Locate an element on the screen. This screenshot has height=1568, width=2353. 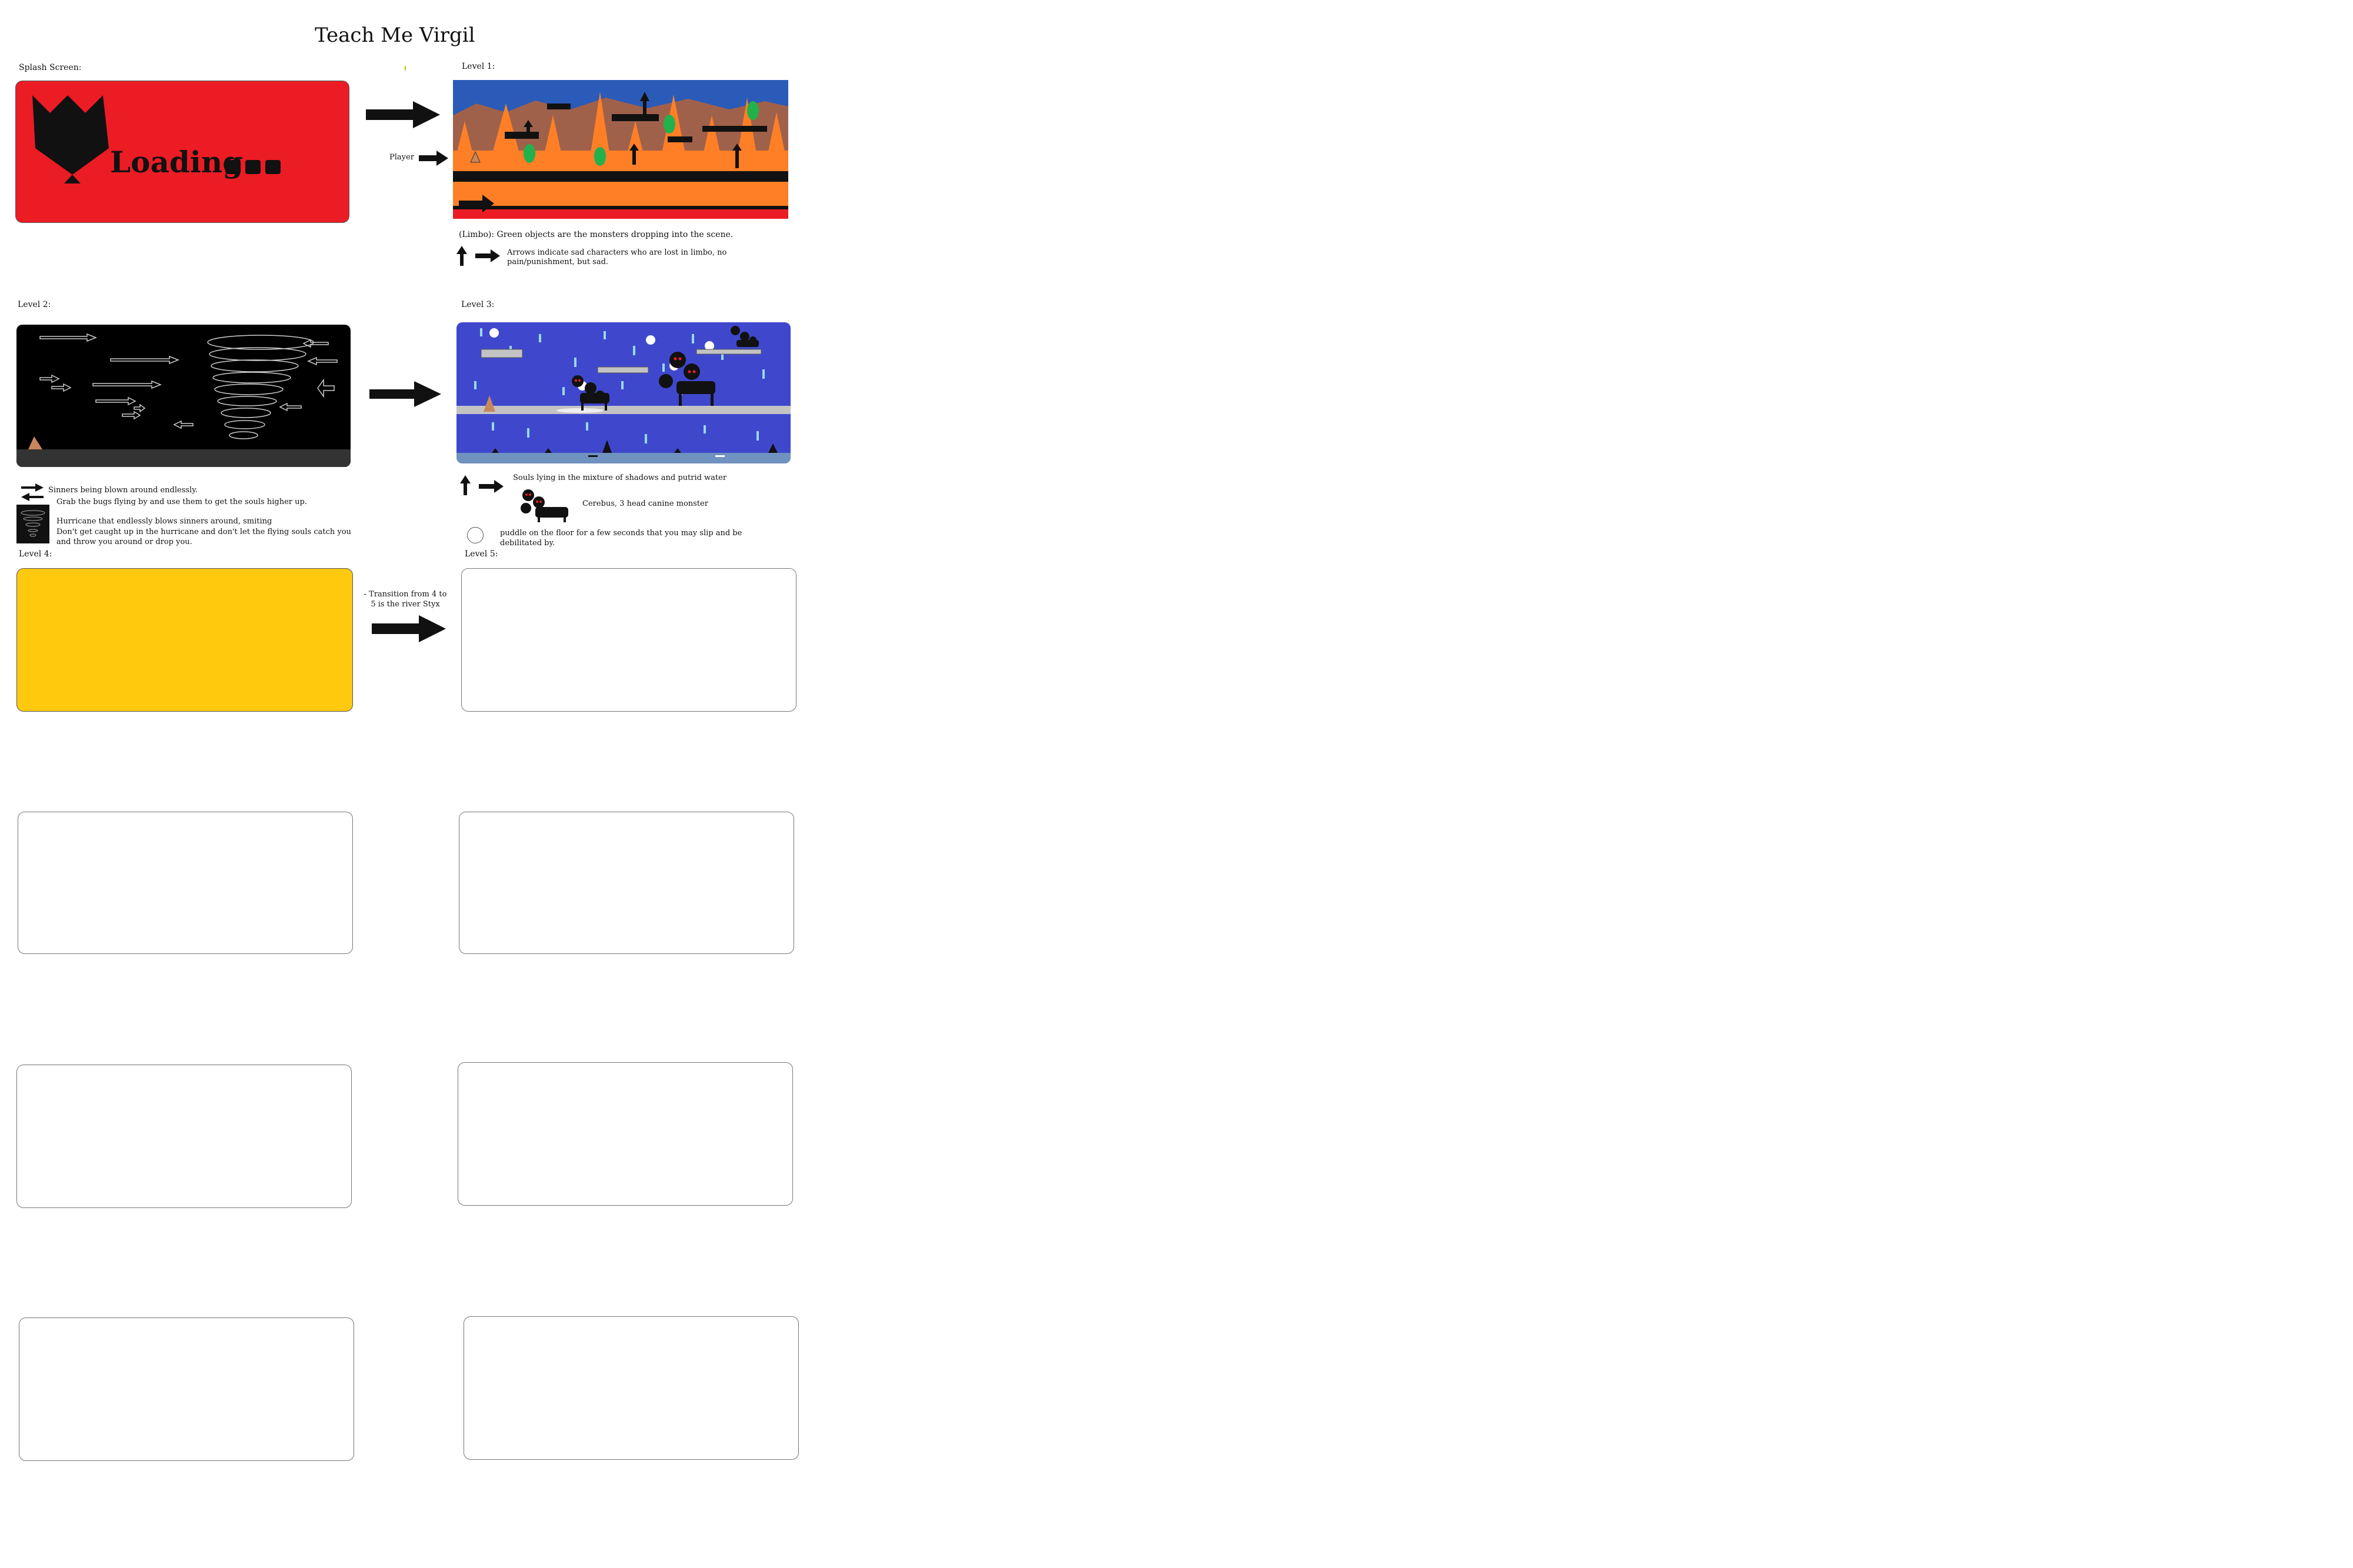
cerebus-icon is located at coordinates (545, 505).